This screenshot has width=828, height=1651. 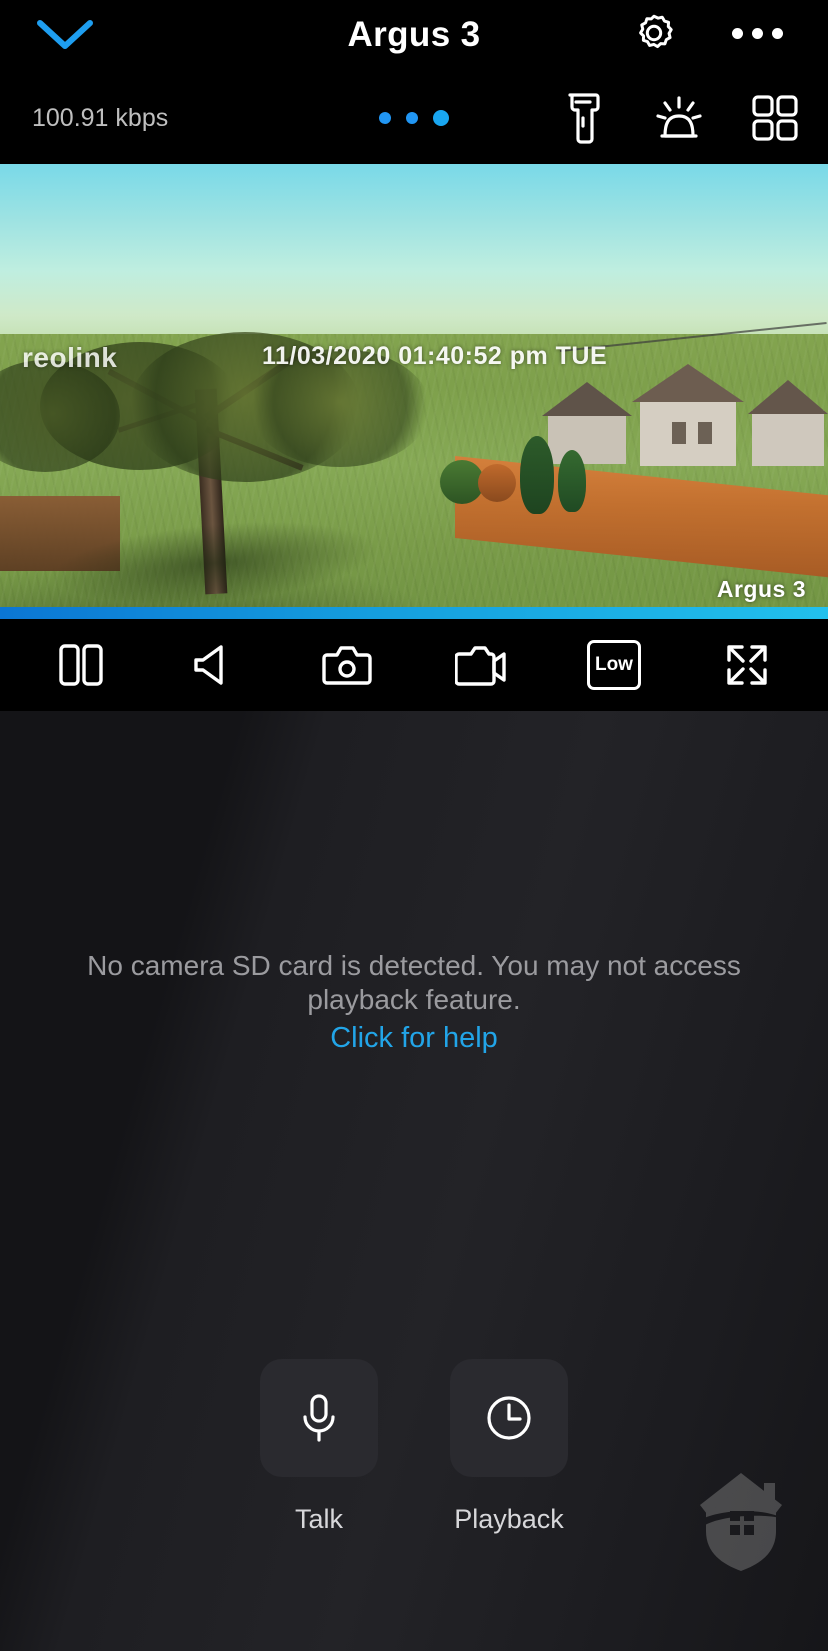 I want to click on speaker-icon, so click(x=208, y=665).